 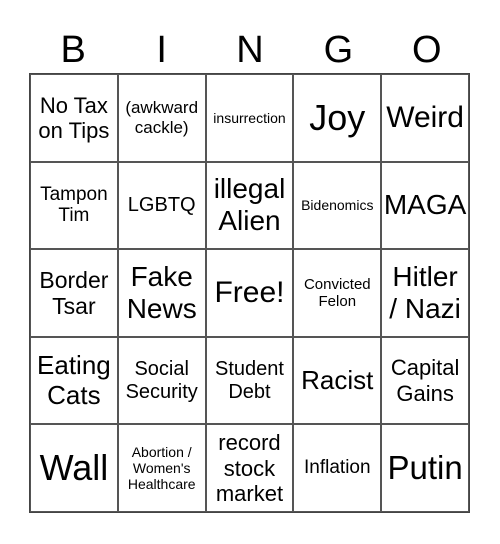 I want to click on bingo-cell-text: Capital Gains, so click(x=425, y=380).